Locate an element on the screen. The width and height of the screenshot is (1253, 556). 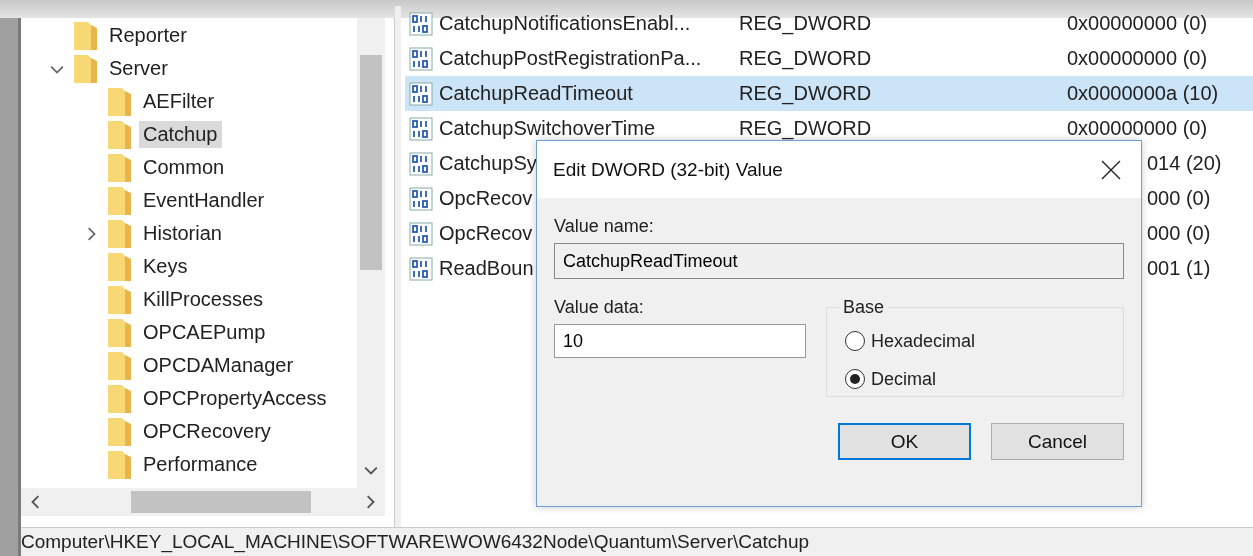
value-name-label: Value name: is located at coordinates (604, 226).